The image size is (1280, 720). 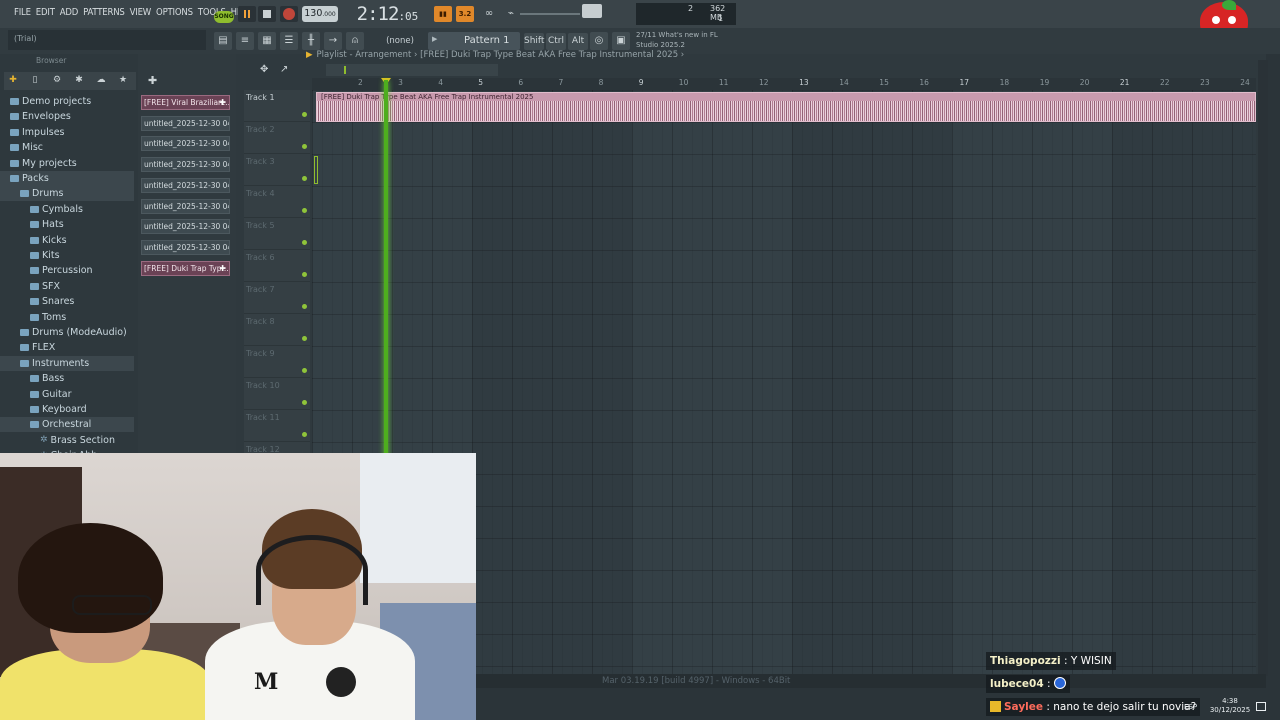 I want to click on online-icon: ◎, so click(x=599, y=41).